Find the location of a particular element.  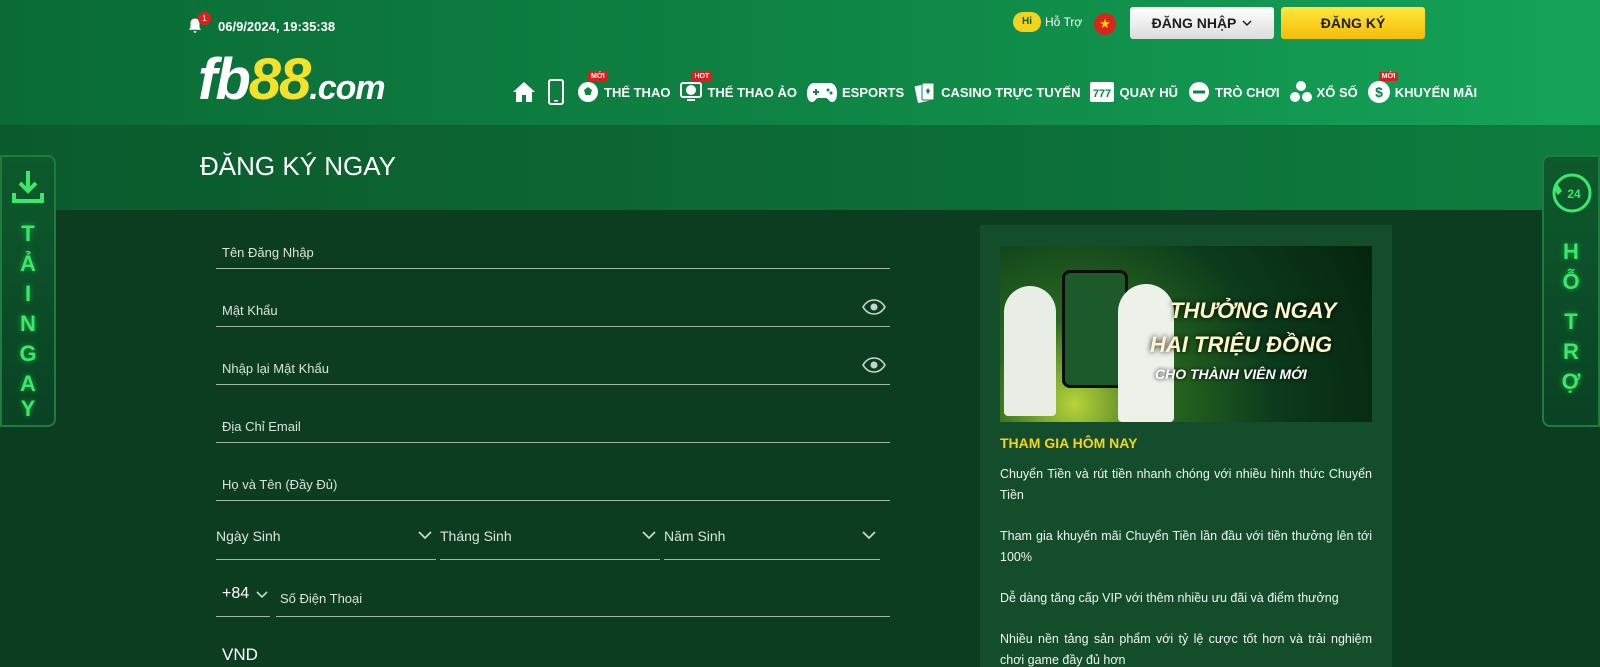

register-button: ĐĂNG KÝ is located at coordinates (1353, 23).